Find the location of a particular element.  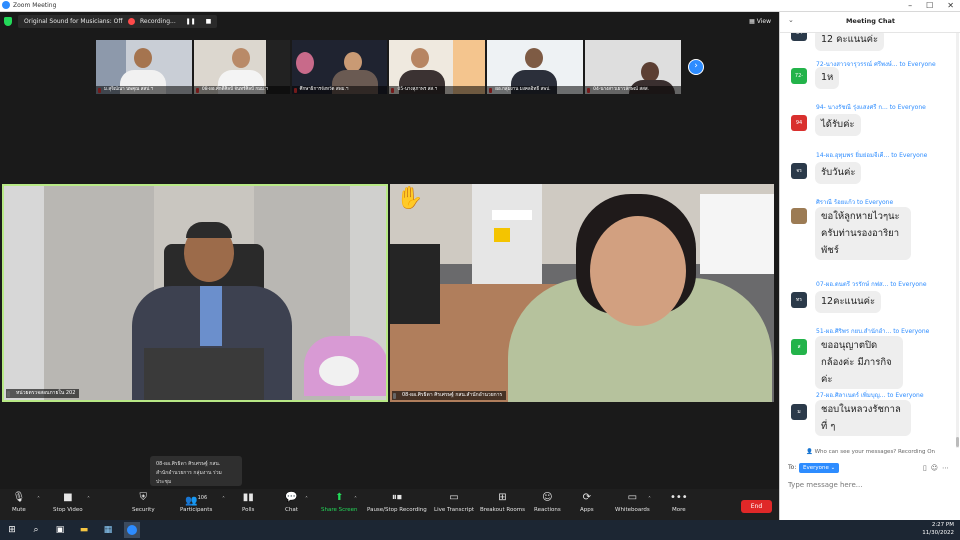

participant-thumbnail: 04-นางสาวเยาวลักษณ์ สสส. is located at coordinates (633, 67).